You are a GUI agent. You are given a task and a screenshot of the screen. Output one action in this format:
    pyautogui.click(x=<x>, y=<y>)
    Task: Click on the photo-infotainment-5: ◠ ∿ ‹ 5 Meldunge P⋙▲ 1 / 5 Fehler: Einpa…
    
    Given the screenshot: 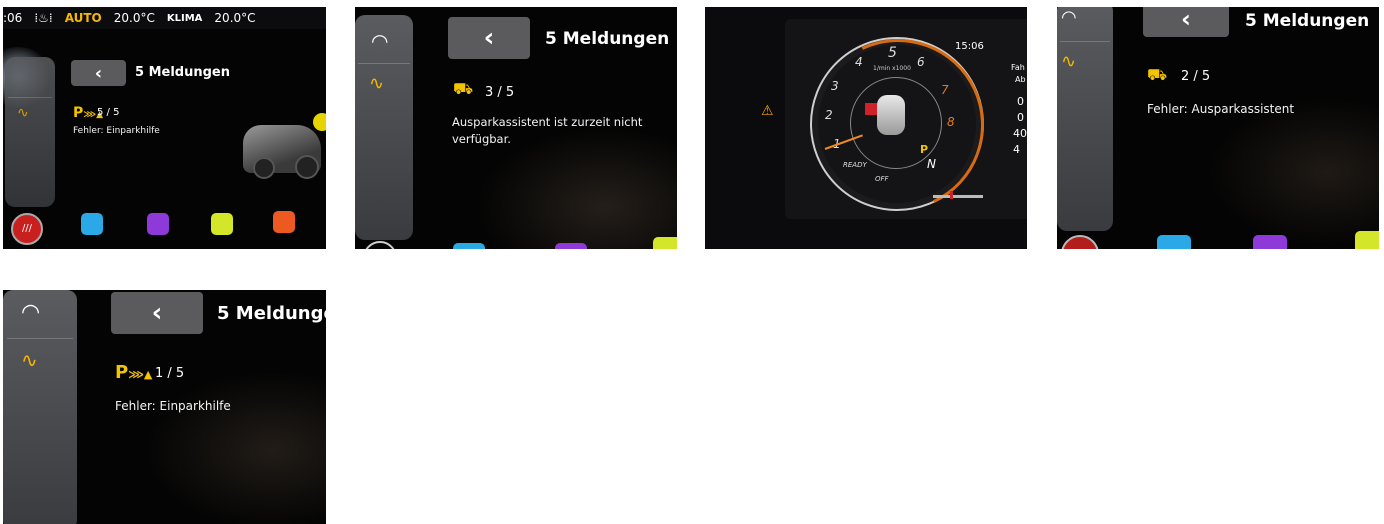 What is the action you would take?
    pyautogui.click(x=164, y=407)
    